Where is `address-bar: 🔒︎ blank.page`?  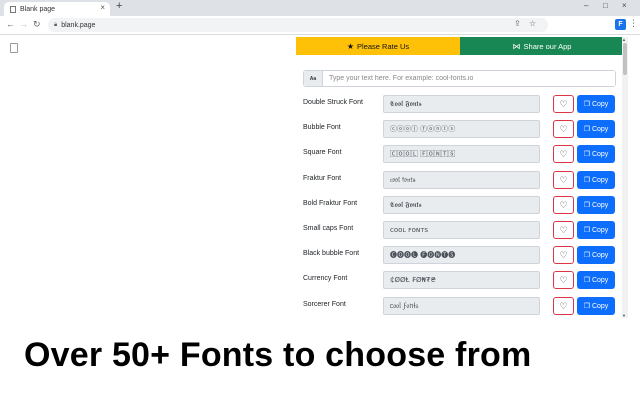 address-bar: 🔒︎ blank.page is located at coordinates (298, 25).